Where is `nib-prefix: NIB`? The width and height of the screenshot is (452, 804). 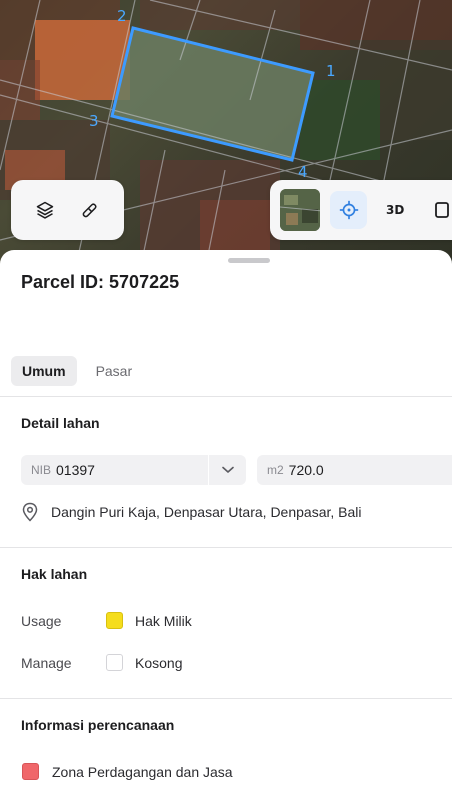 nib-prefix: NIB is located at coordinates (41, 470).